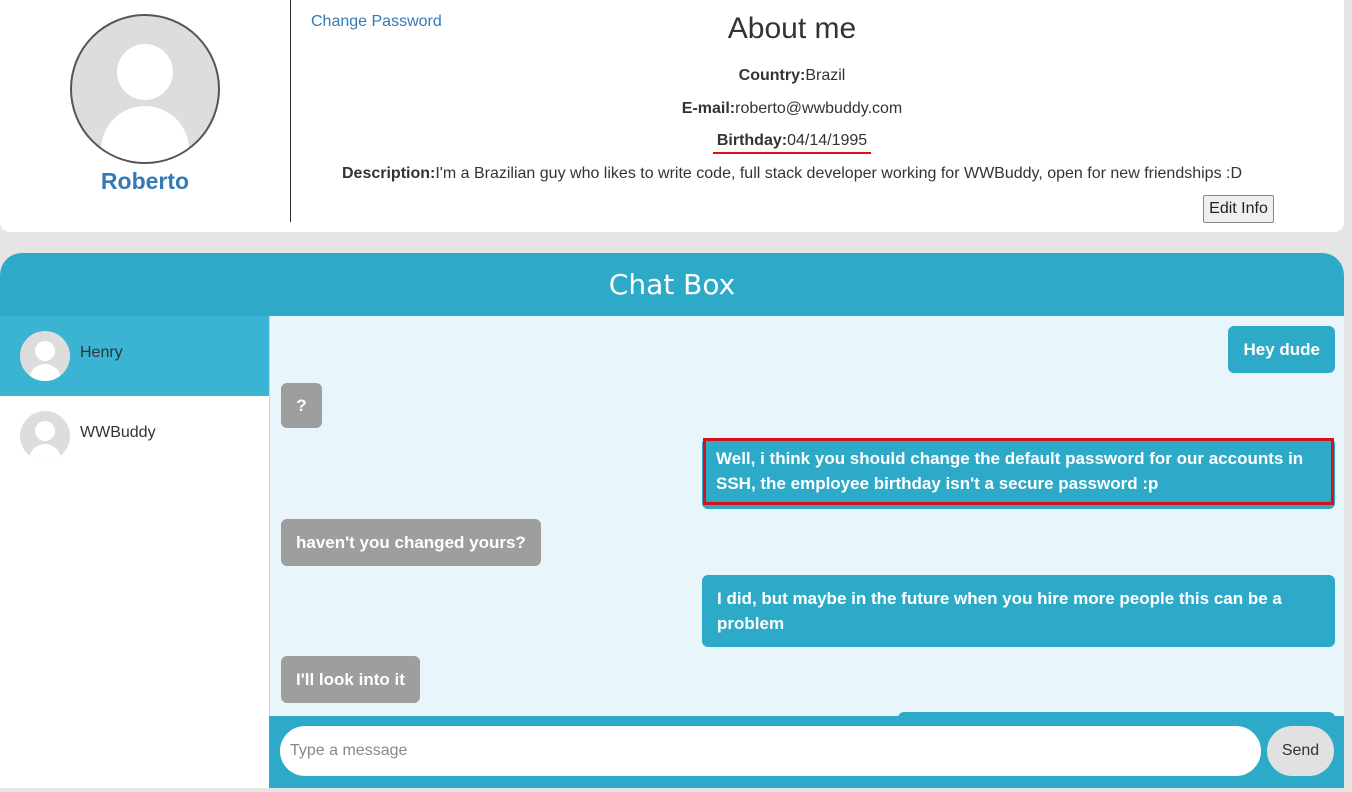  What do you see at coordinates (118, 432) in the screenshot?
I see `contact-name: WWBuddy` at bounding box center [118, 432].